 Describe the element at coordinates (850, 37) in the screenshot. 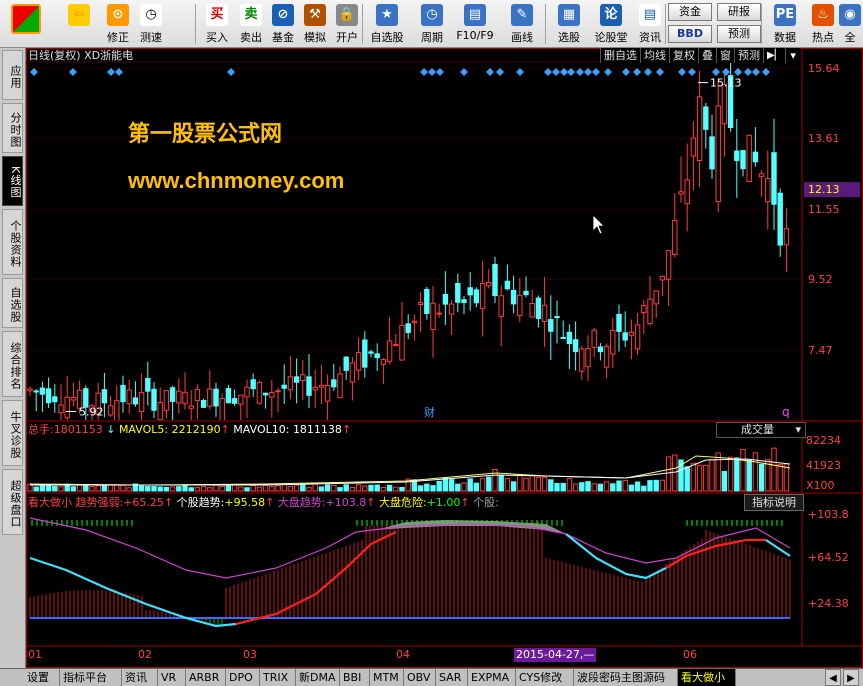

I see `toolbar-button-label: 全` at that location.